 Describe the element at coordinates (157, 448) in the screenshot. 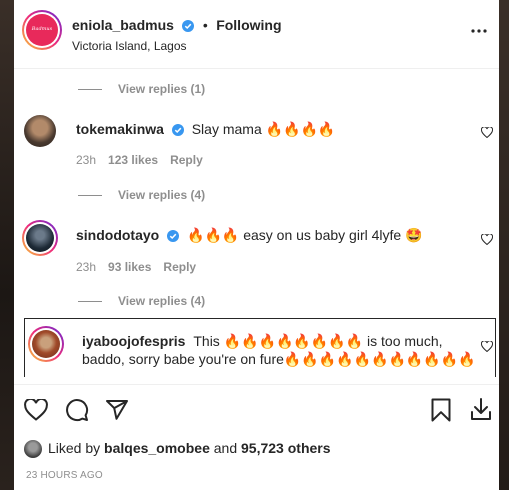

I see `liker-username: balqes_omobee` at that location.